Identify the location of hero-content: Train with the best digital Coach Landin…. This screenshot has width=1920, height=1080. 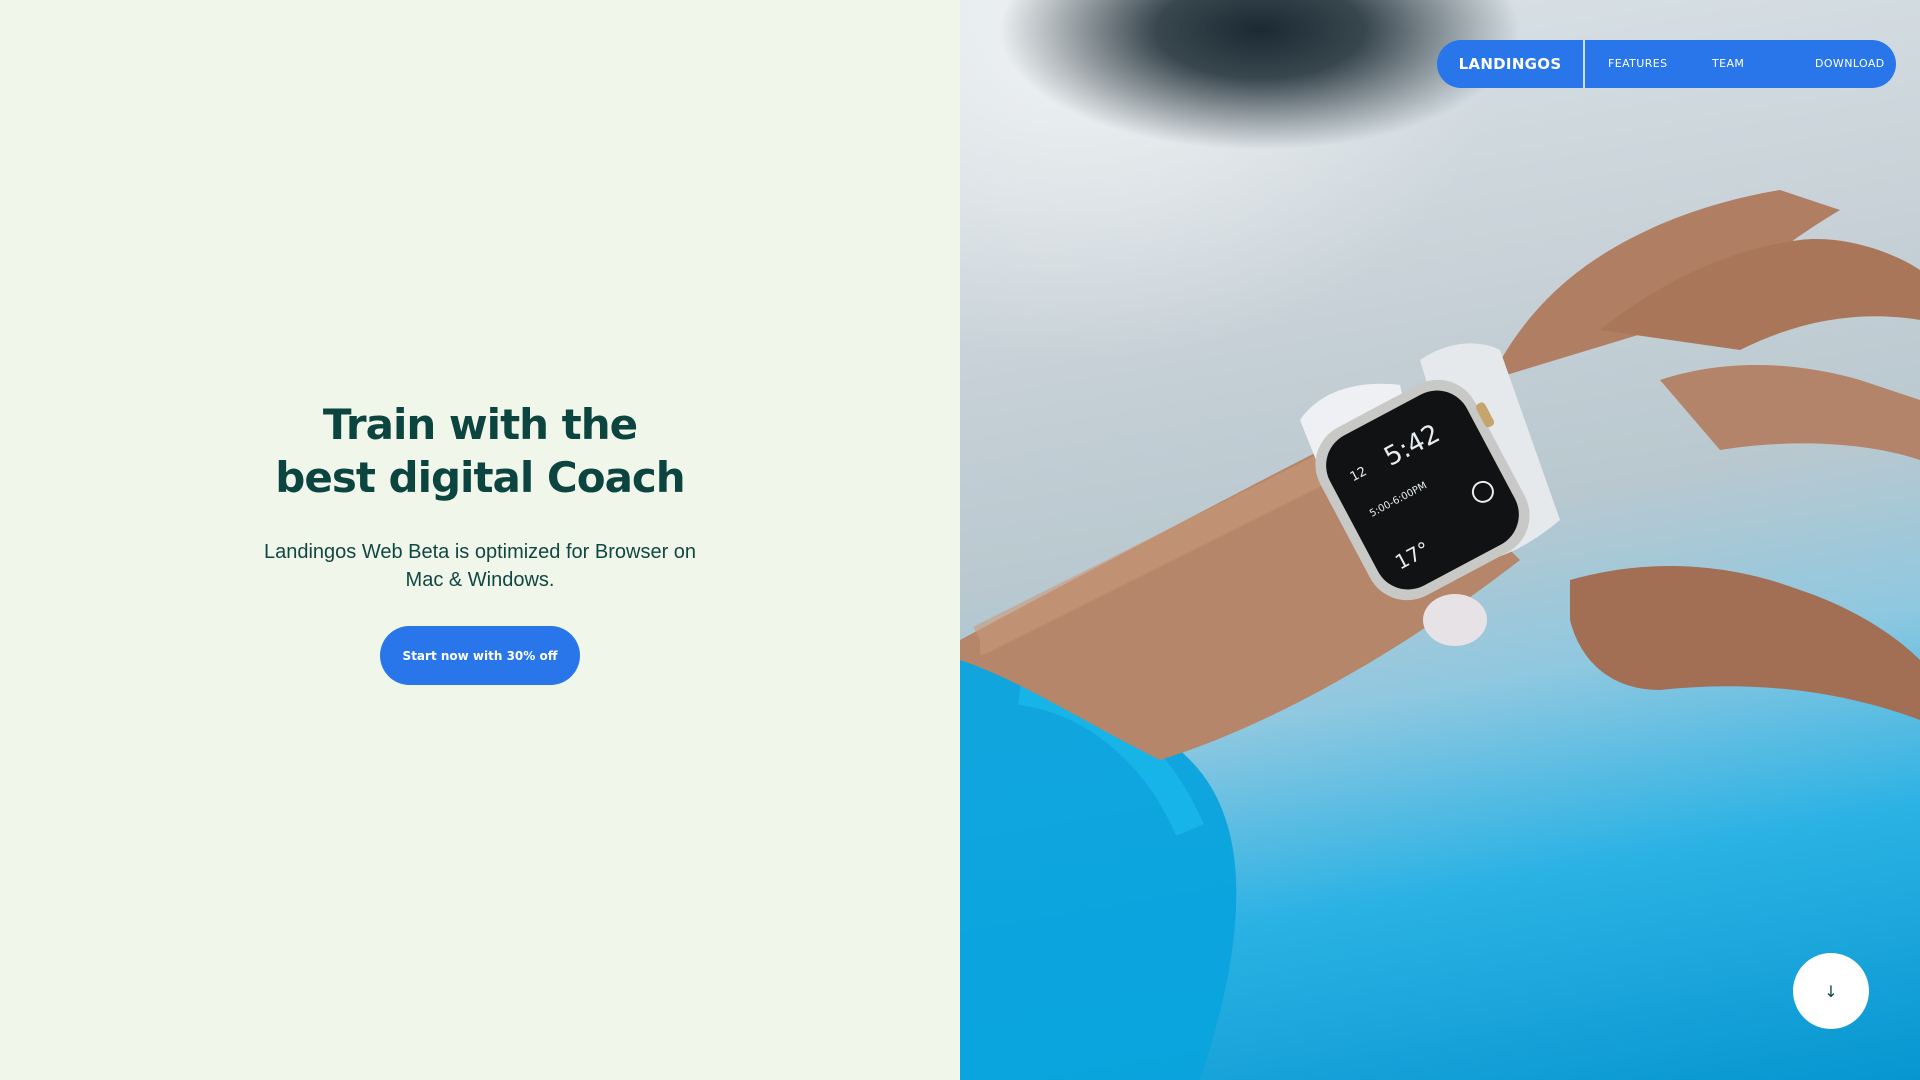
(480, 541).